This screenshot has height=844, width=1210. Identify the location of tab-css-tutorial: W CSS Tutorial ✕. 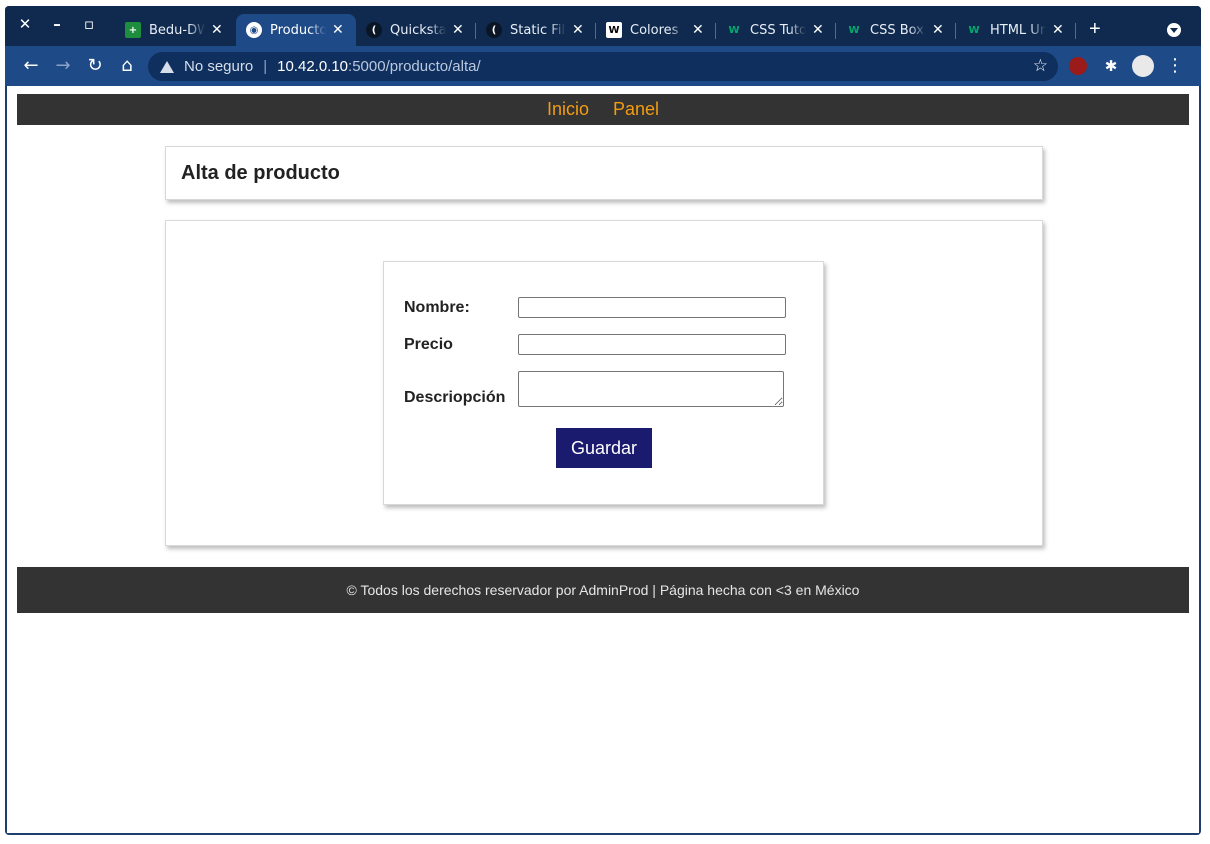
(776, 30).